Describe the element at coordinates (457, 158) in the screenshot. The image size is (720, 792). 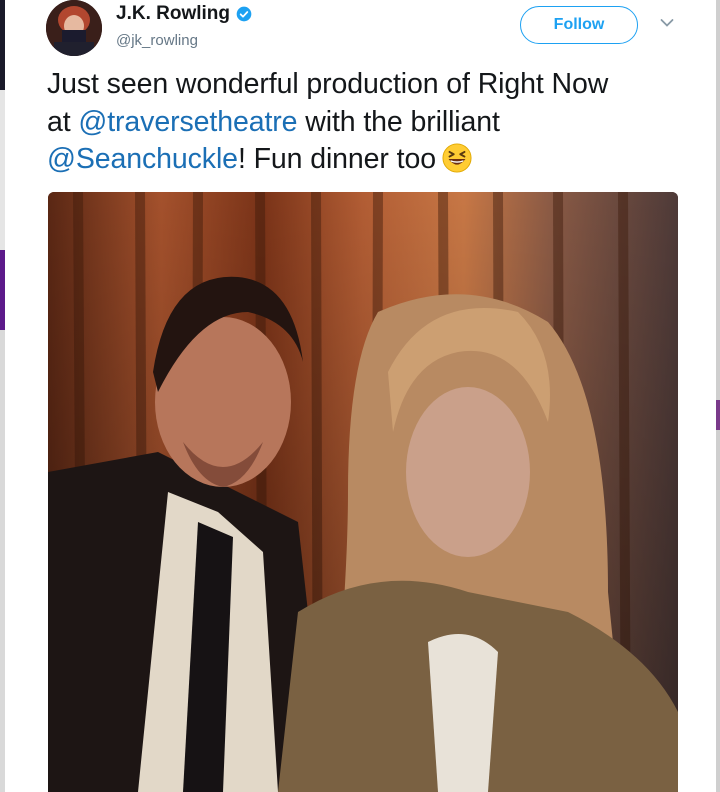
I see `grinning-squinting-face-icon` at that location.